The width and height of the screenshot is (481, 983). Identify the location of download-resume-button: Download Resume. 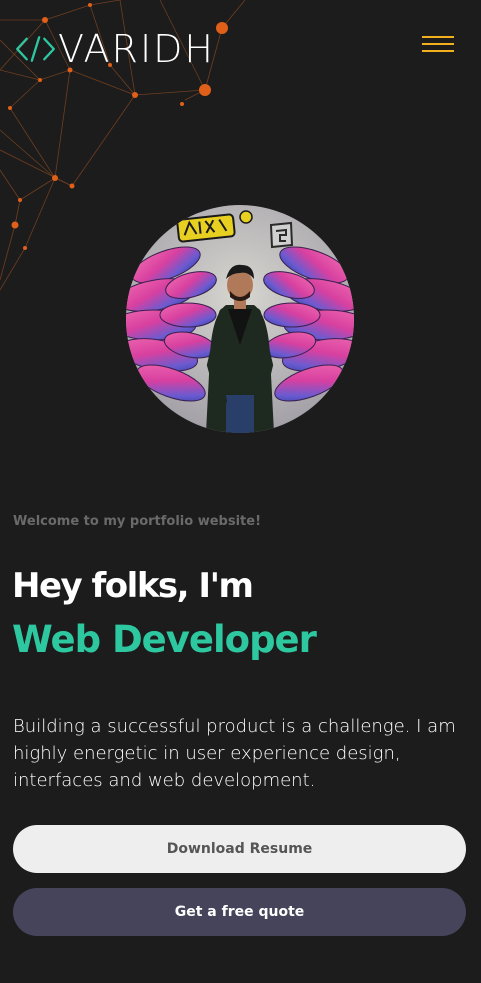
(239, 849).